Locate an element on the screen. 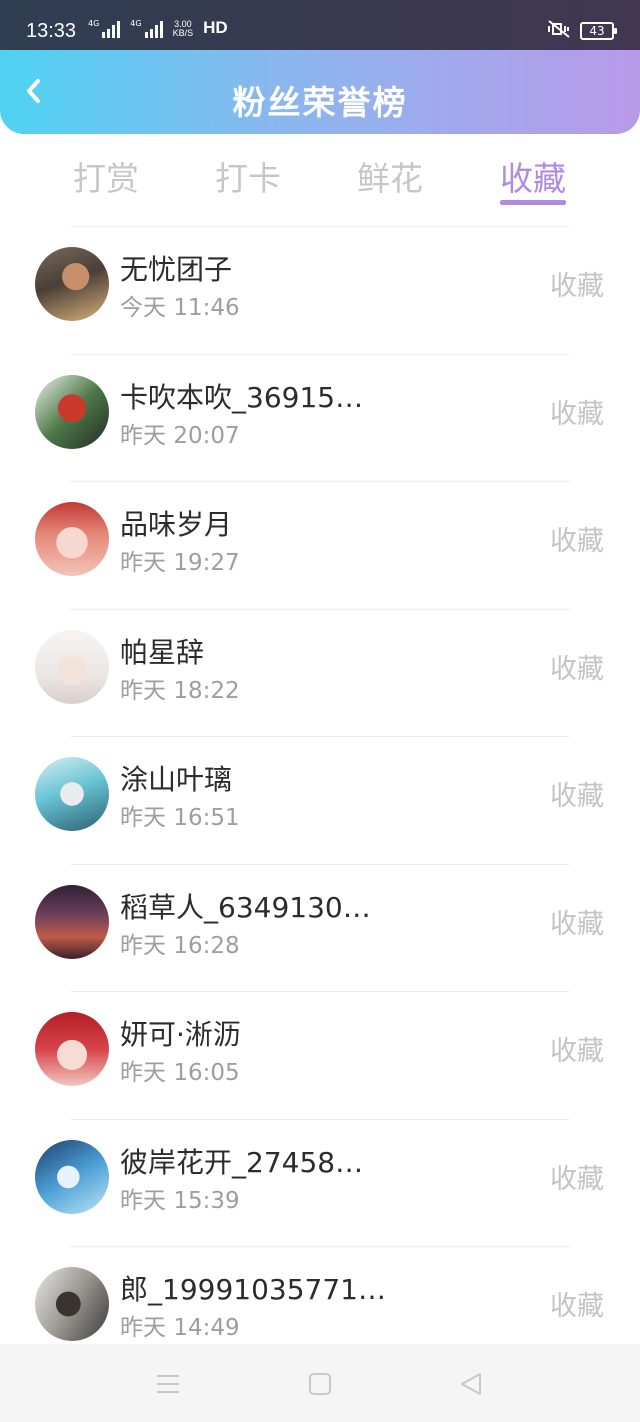 The width and height of the screenshot is (640, 1422). fan-clock: 19:27 is located at coordinates (206, 563).